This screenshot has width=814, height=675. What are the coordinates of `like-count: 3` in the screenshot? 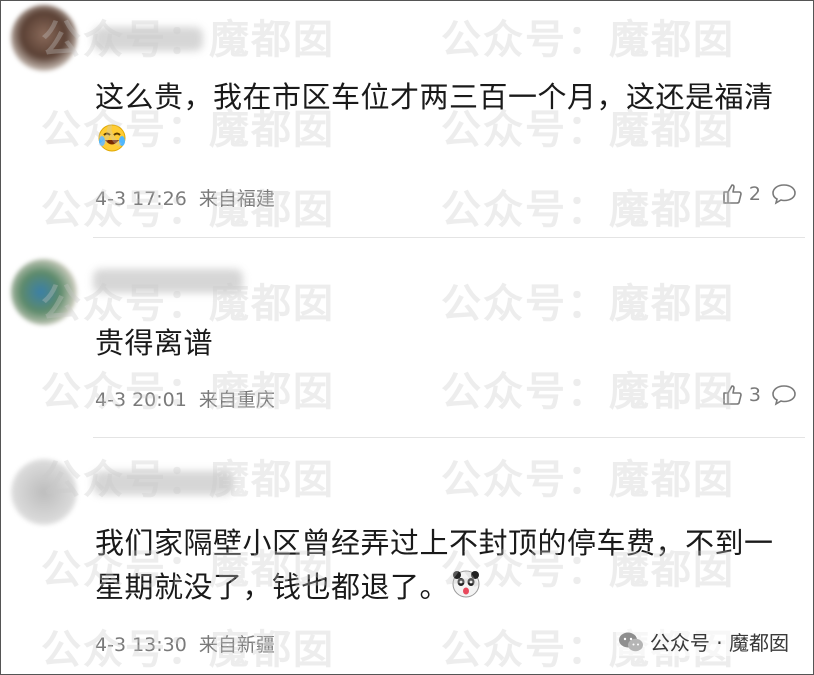 It's located at (754, 395).